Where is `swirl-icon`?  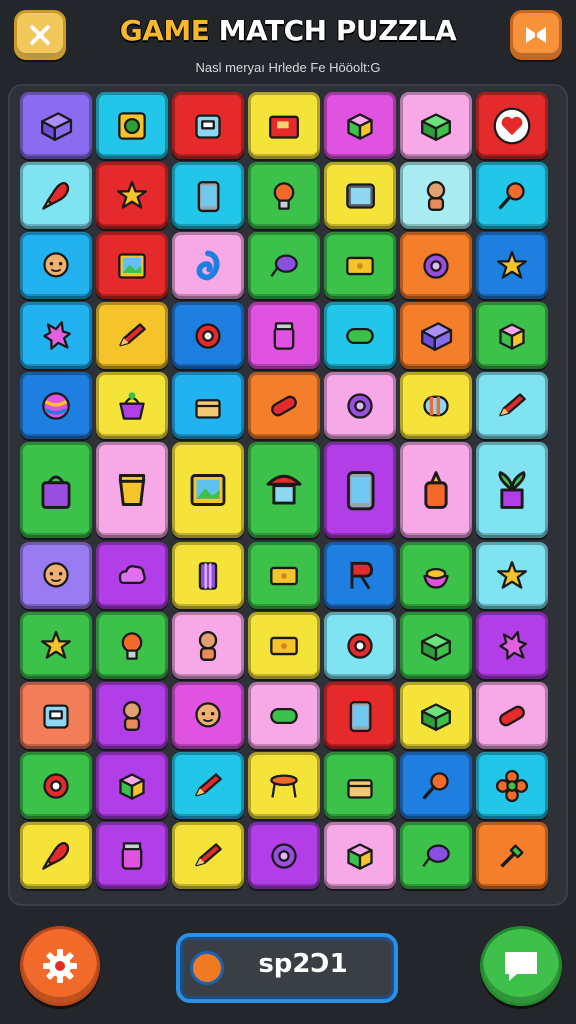
swirl-icon is located at coordinates (208, 264).